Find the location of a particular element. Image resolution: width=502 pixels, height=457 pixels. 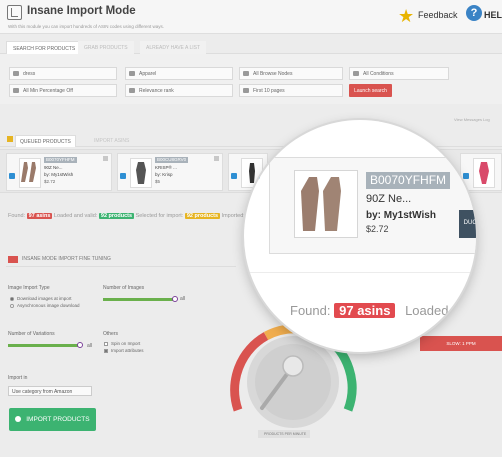

pages-icon is located at coordinates (246, 90).